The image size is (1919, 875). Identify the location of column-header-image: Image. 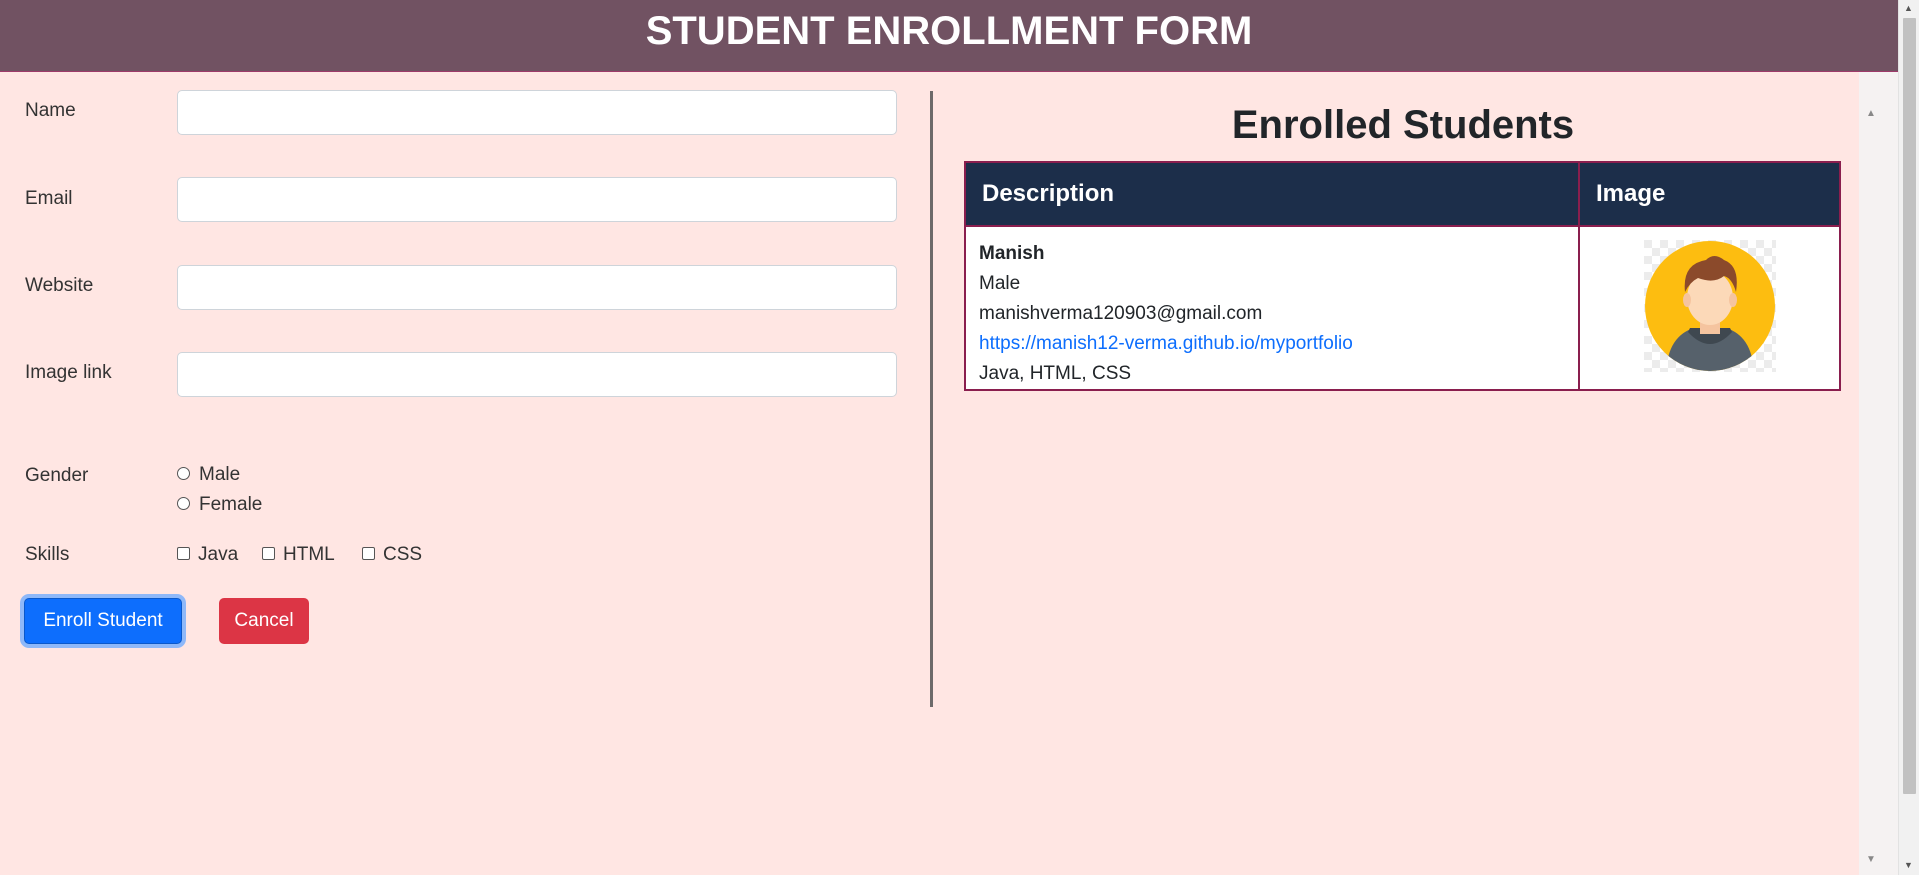
(1709, 194).